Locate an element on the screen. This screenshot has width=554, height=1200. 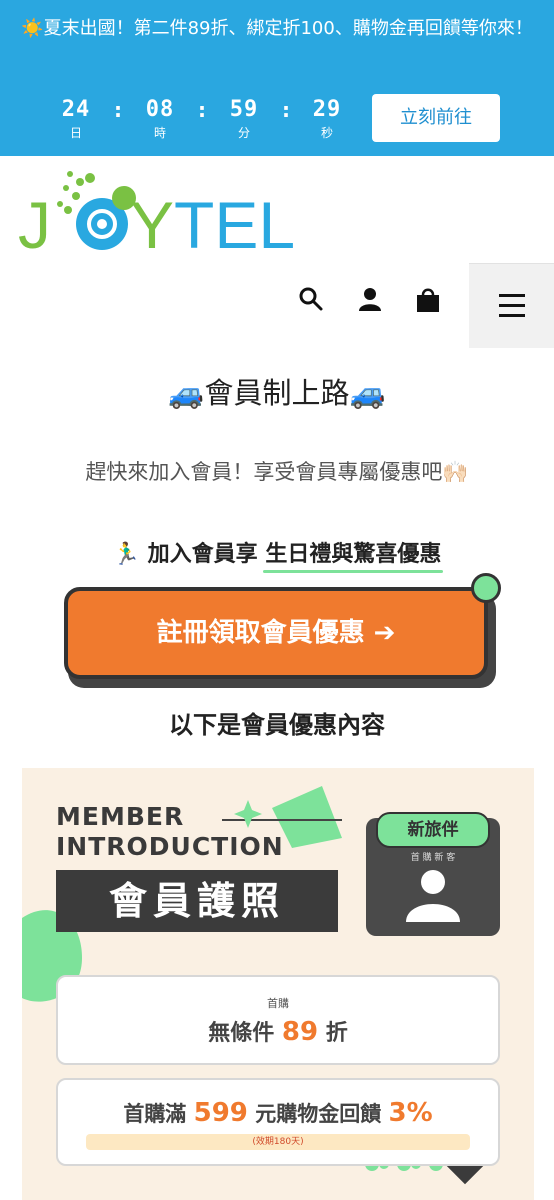
offer2-text: 首購滿 599 元購物金回饋 3% is located at coordinates (278, 1113).